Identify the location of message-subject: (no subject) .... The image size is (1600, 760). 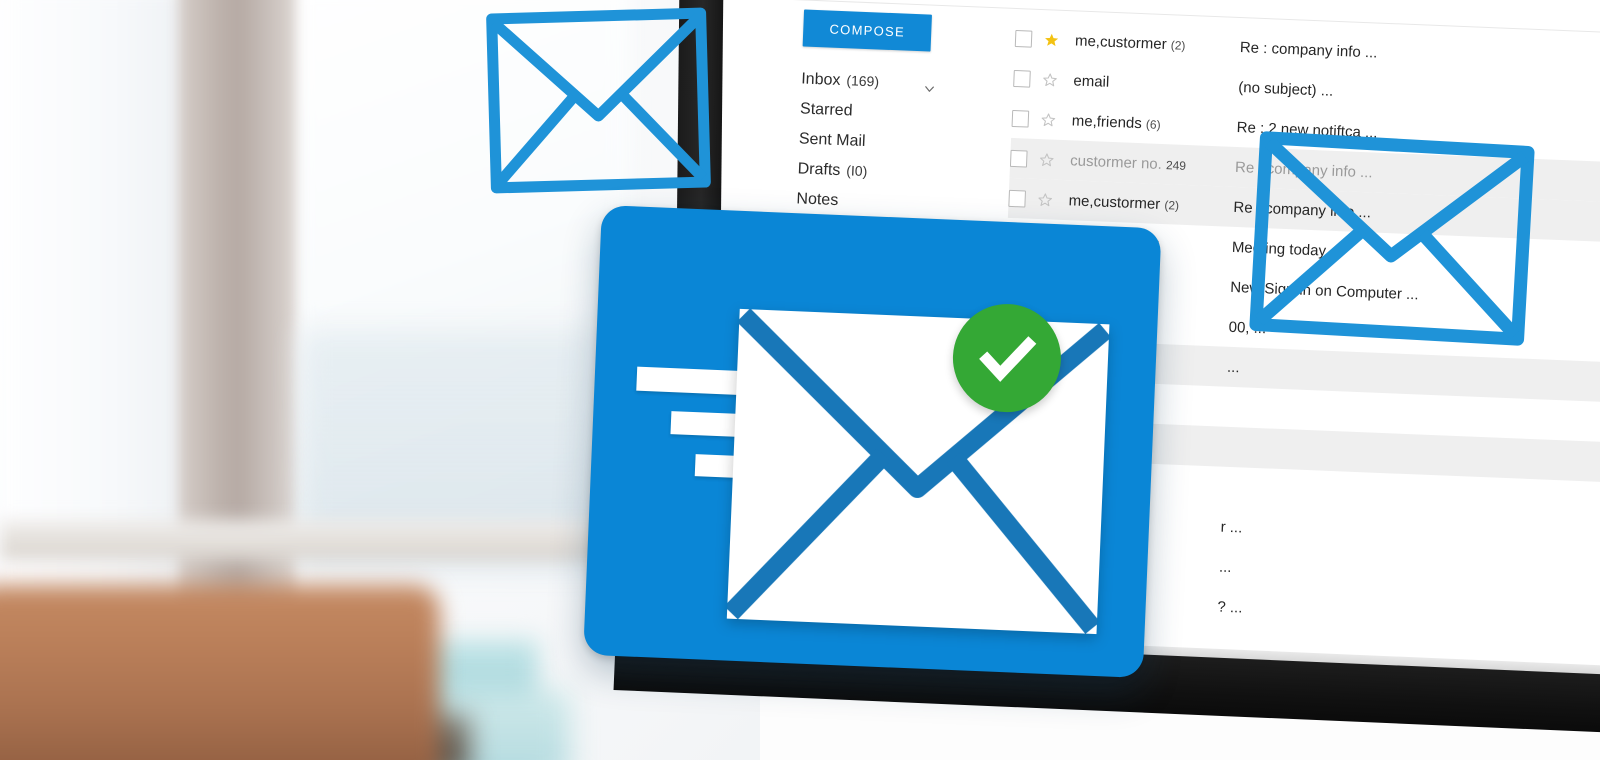
(1285, 89).